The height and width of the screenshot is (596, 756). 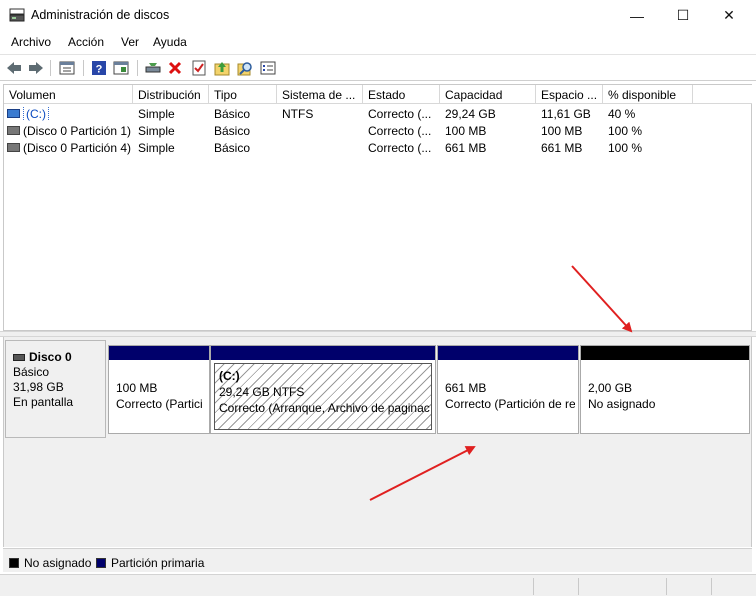 I want to click on capacity-cell: 100 MB, so click(x=466, y=131).